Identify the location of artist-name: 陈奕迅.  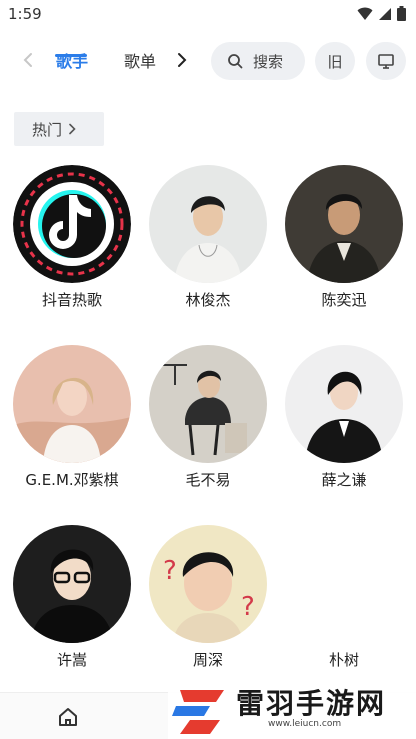
(344, 300).